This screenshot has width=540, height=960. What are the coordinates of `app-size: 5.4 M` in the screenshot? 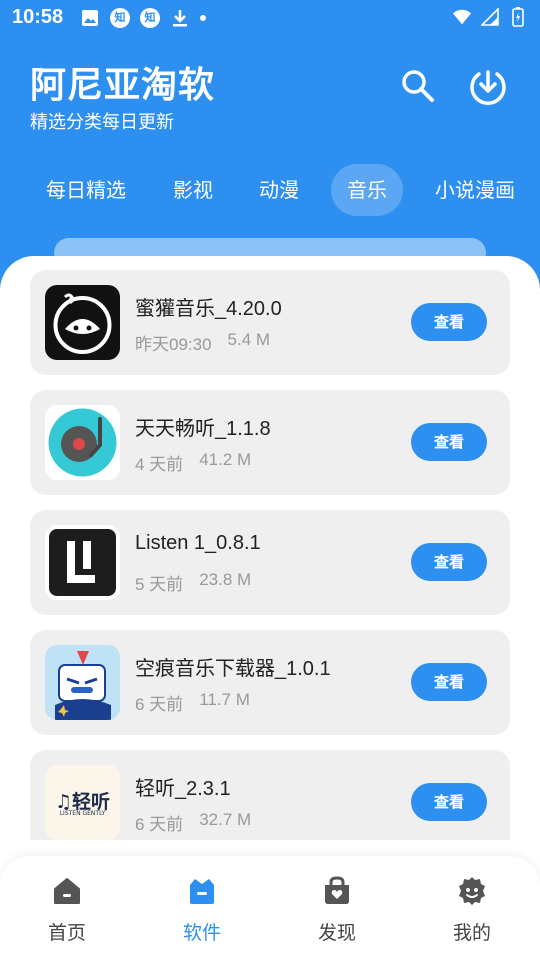 It's located at (249, 339).